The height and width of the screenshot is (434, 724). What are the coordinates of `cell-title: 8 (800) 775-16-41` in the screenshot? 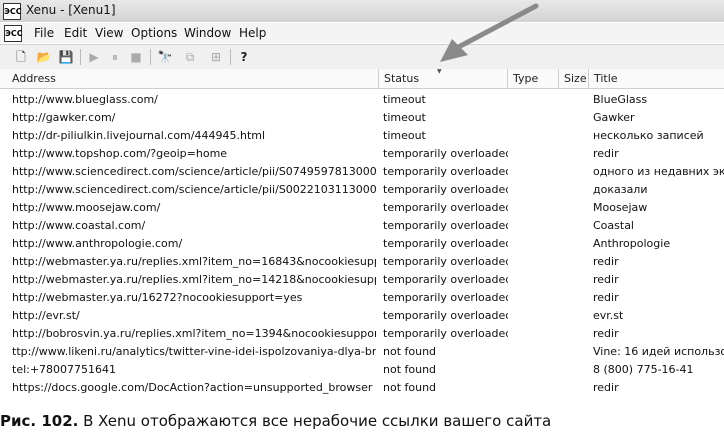 It's located at (643, 369).